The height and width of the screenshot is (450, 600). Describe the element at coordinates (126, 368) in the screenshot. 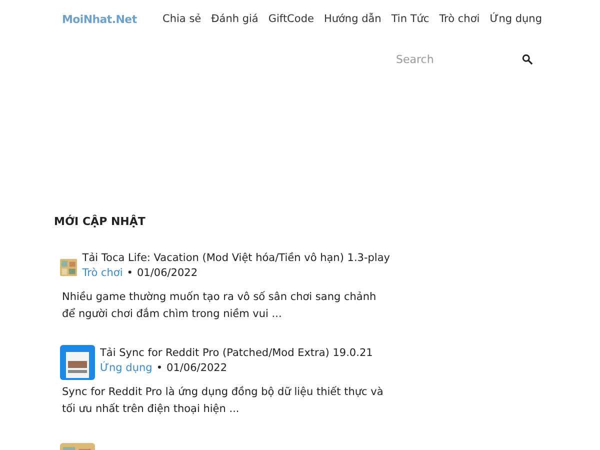

I see `category-link: Ứng dụng` at that location.